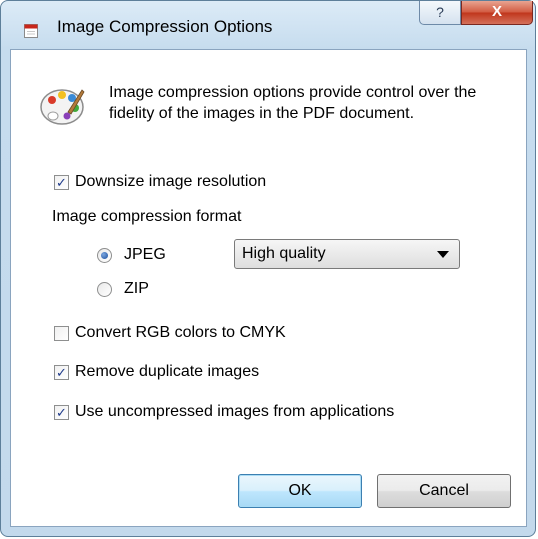 This screenshot has width=538, height=539. I want to click on zip-radio, so click(104, 289).